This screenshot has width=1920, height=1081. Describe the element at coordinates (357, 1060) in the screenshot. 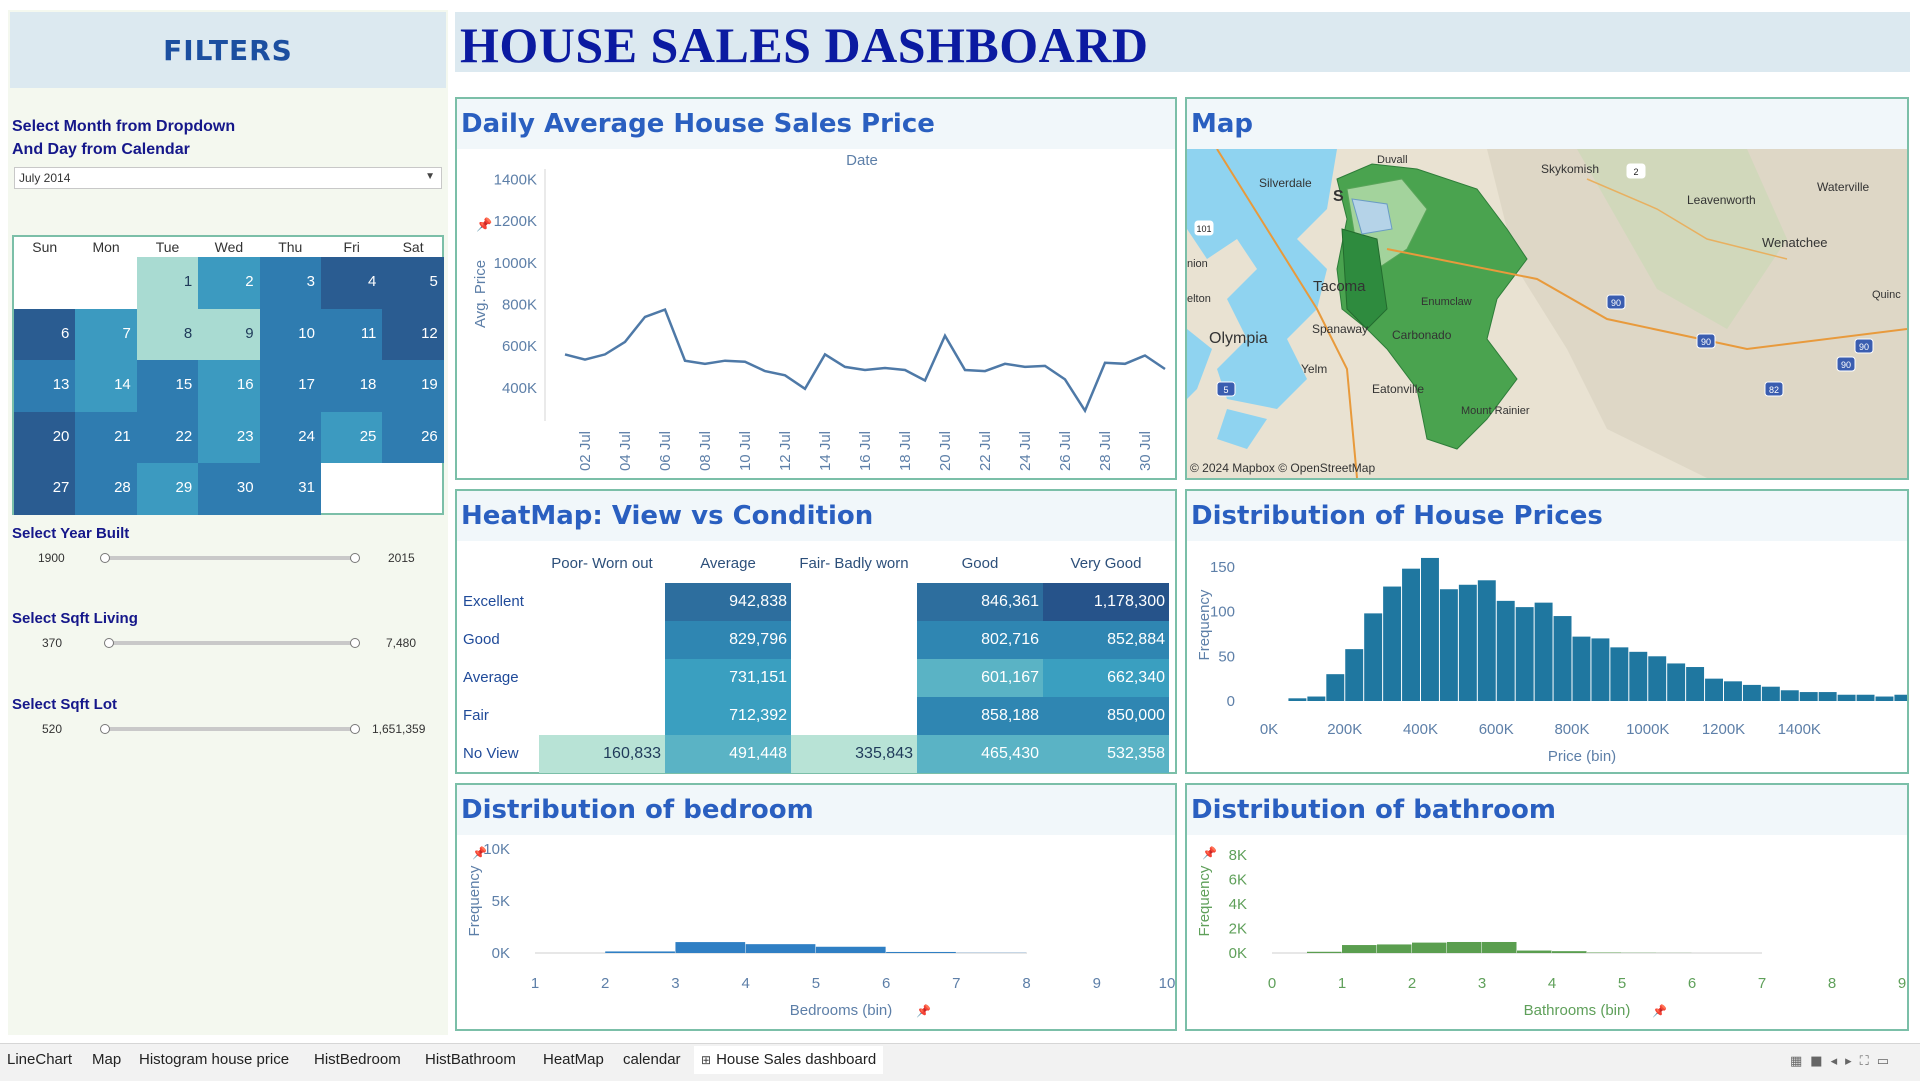

I see `sheet-tab: HistBedroom` at that location.